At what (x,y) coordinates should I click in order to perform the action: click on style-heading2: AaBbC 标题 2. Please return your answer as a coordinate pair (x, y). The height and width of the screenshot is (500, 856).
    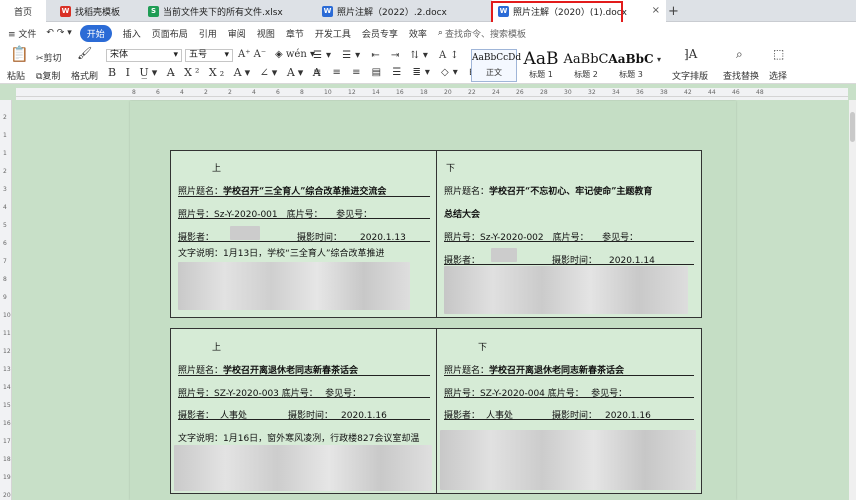
    Looking at the image, I should click on (586, 64).